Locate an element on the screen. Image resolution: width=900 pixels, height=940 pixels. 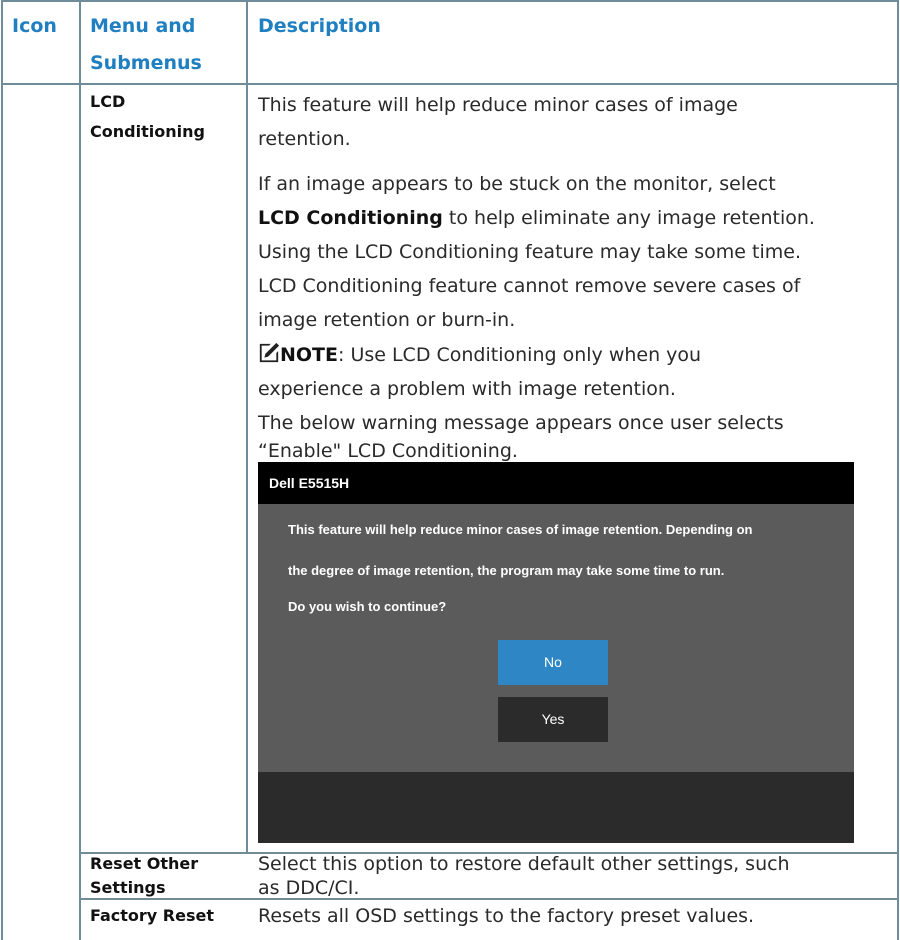
desc-lcd-p1-line2: retention. is located at coordinates (304, 139).